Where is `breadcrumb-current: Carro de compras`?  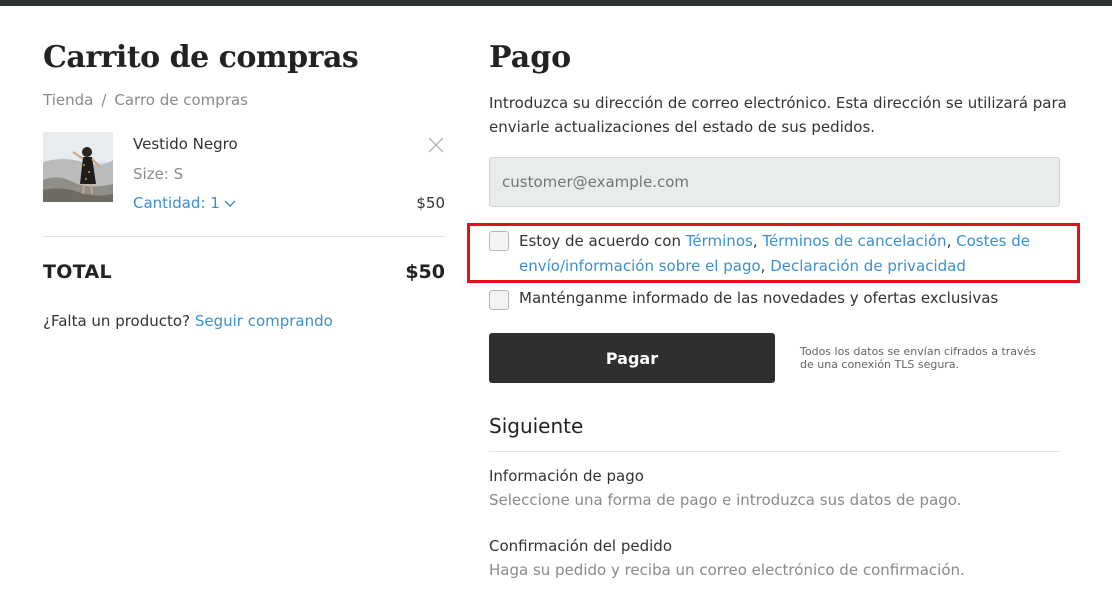
breadcrumb-current: Carro de compras is located at coordinates (181, 100).